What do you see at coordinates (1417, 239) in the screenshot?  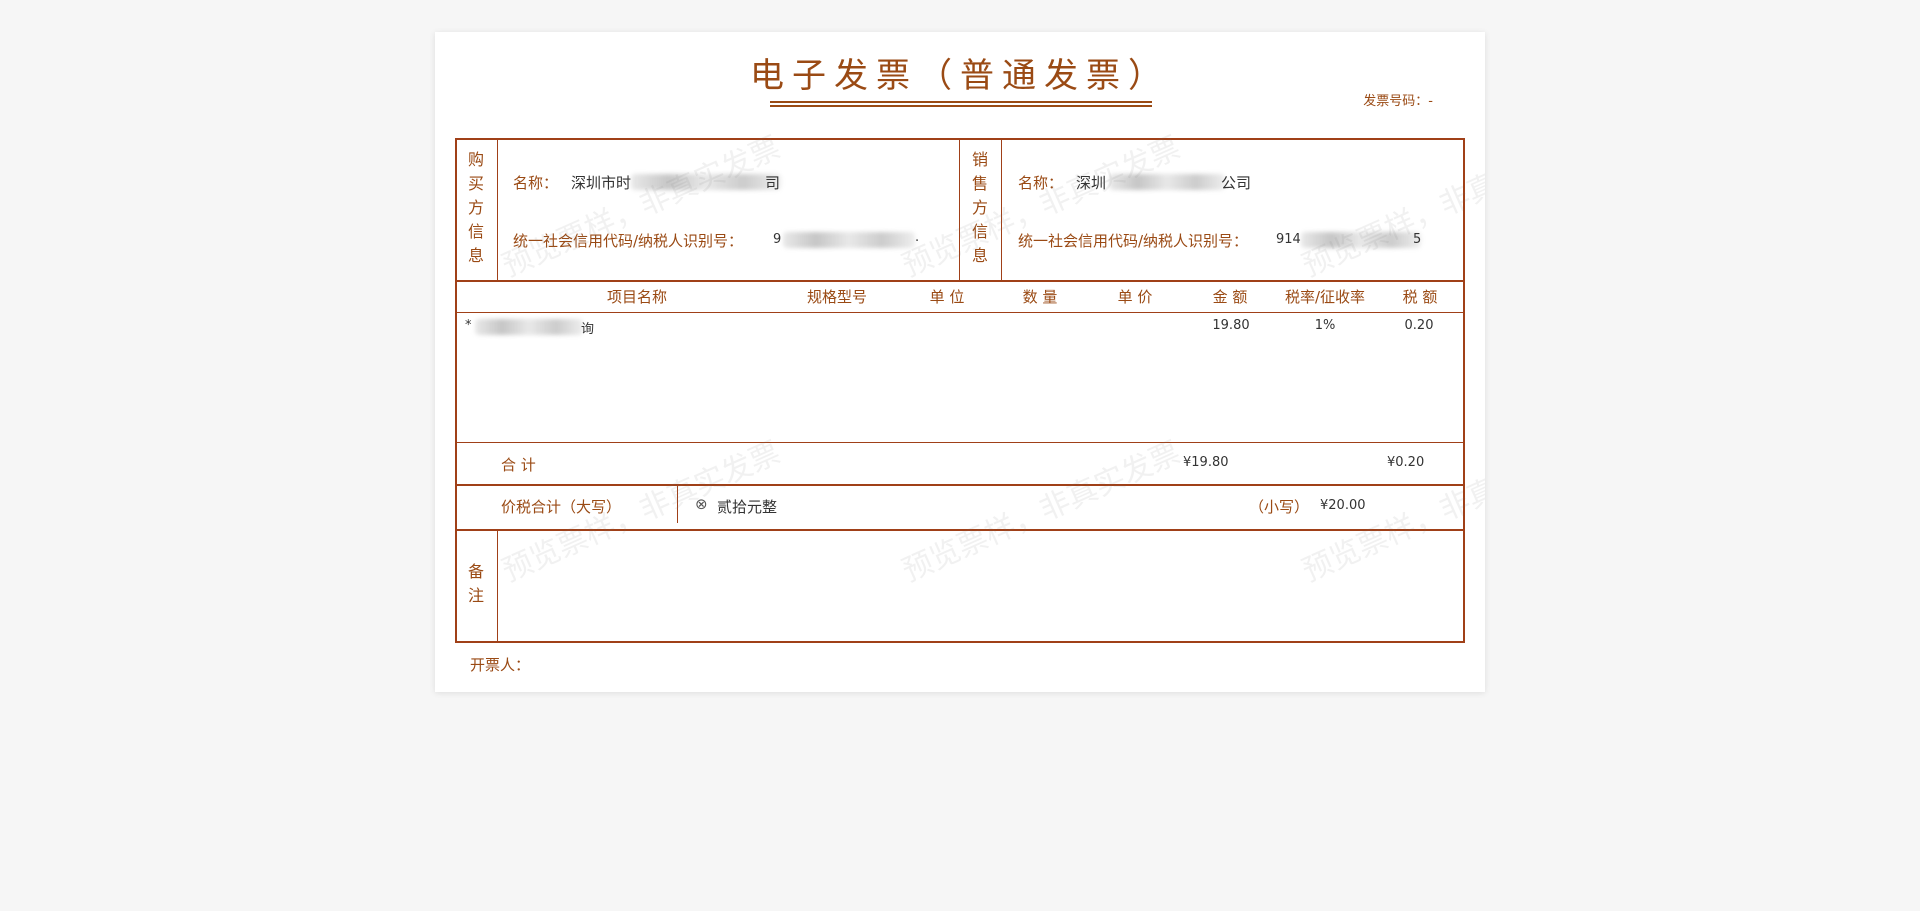 I see `seller-tax-suffix: 5` at bounding box center [1417, 239].